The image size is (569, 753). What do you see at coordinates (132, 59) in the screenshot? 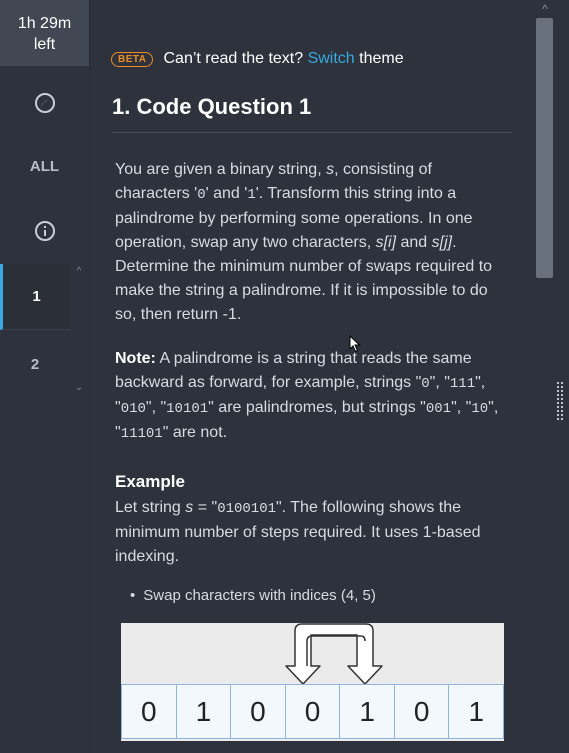
I see `beta-badge: BETA` at bounding box center [132, 59].